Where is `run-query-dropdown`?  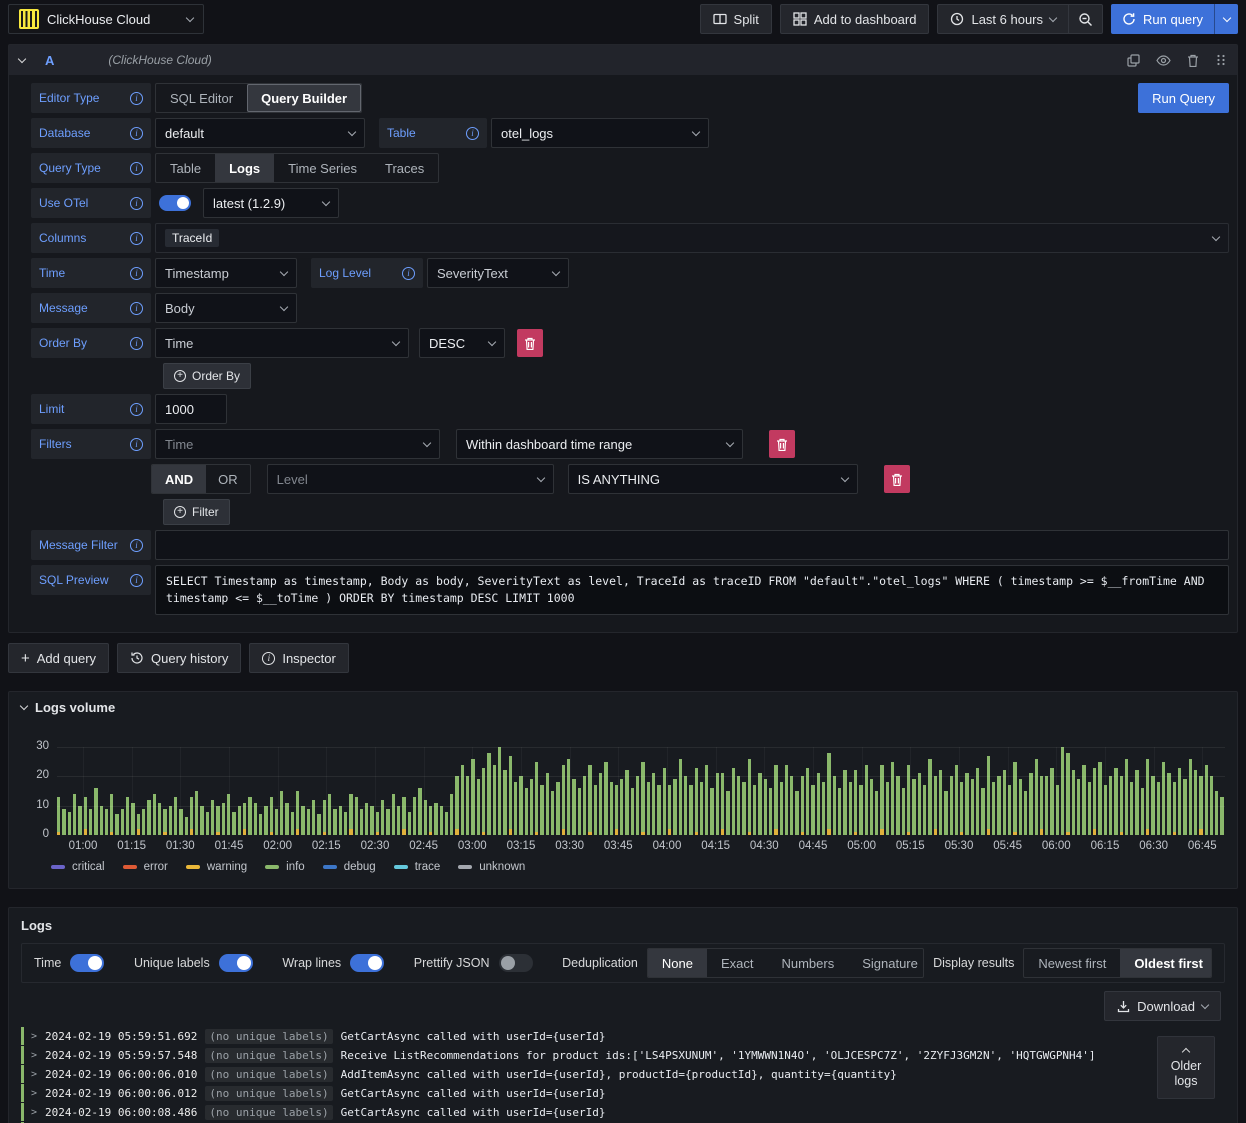
run-query-dropdown is located at coordinates (1226, 19).